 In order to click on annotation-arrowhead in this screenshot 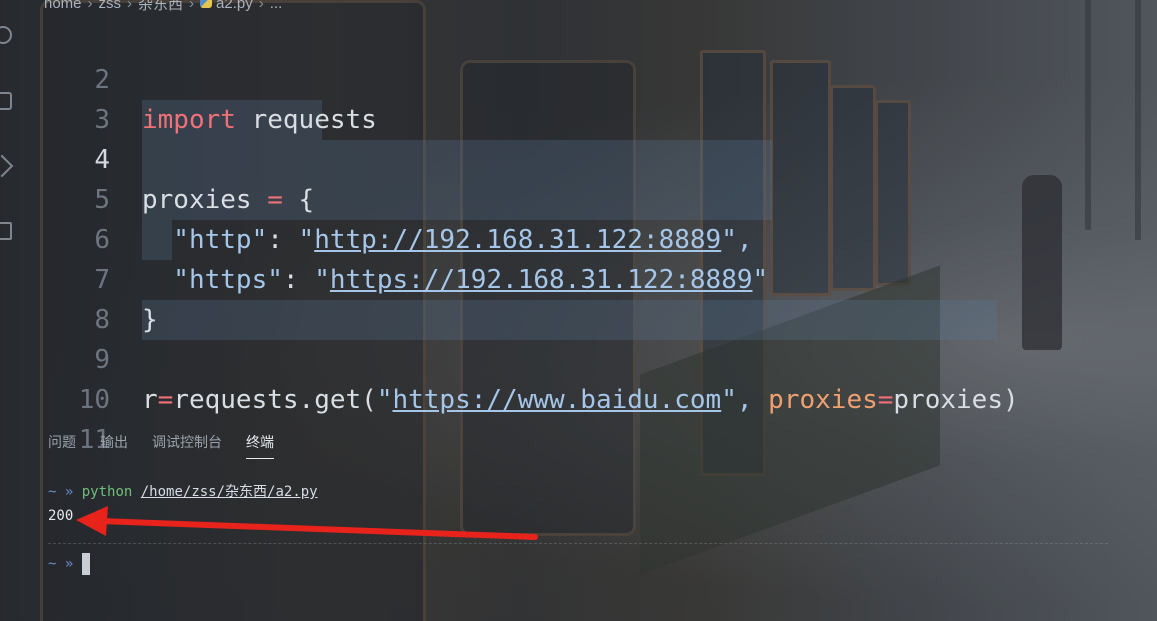, I will do `click(92, 521)`.